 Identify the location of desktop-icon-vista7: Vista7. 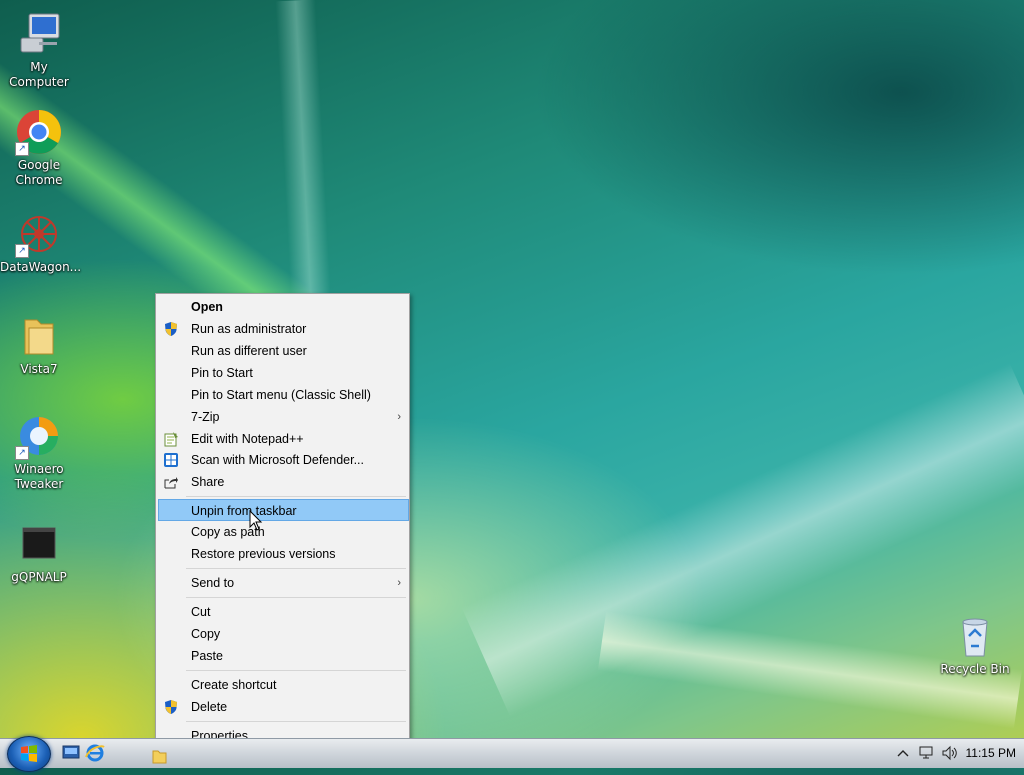
(39, 344).